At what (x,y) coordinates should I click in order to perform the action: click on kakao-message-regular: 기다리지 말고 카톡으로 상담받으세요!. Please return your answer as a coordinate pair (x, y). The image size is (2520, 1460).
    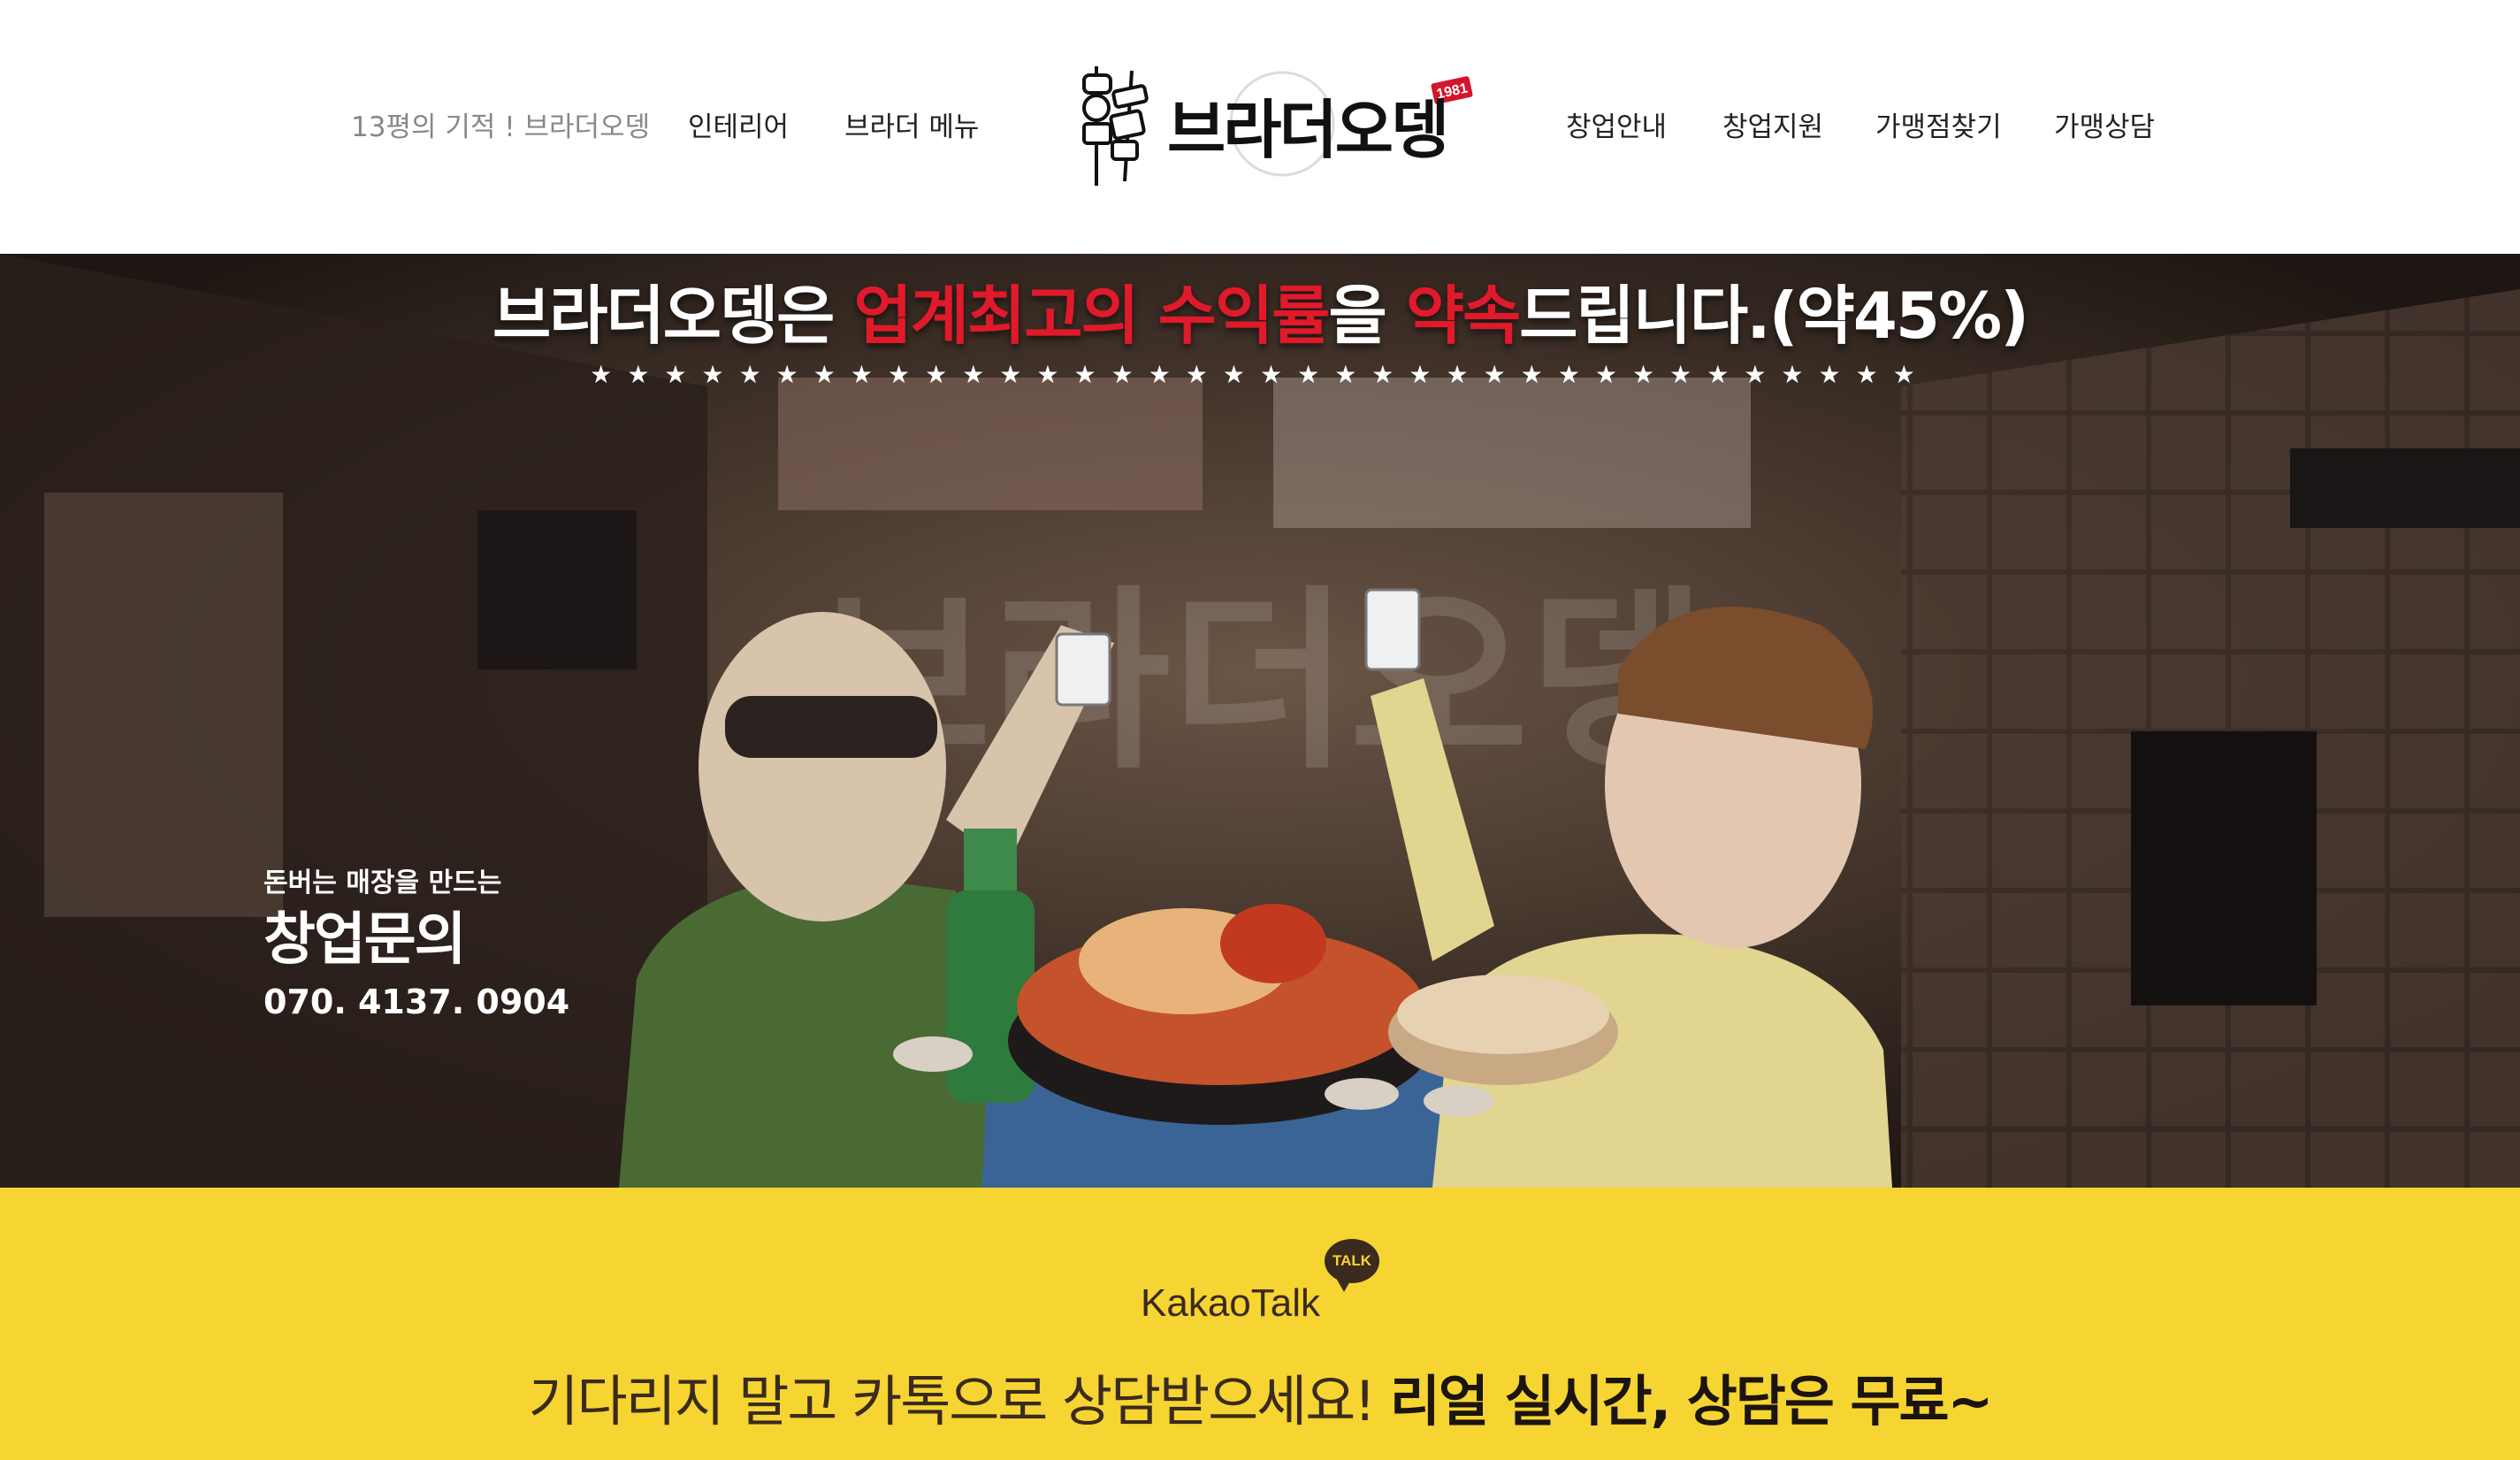
    Looking at the image, I should click on (959, 1401).